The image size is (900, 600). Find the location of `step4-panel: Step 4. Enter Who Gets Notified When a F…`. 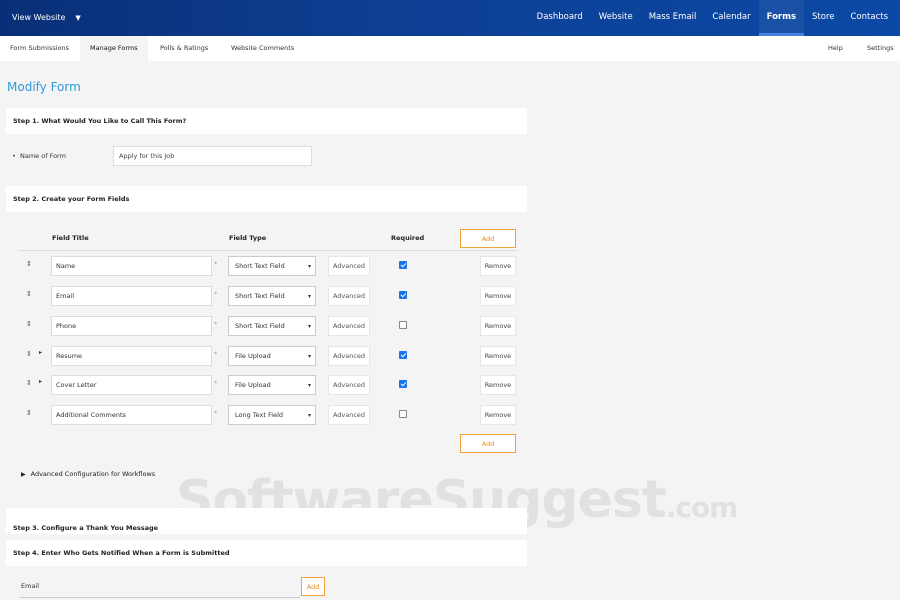

step4-panel: Step 4. Enter Who Gets Notified When a F… is located at coordinates (266, 553).